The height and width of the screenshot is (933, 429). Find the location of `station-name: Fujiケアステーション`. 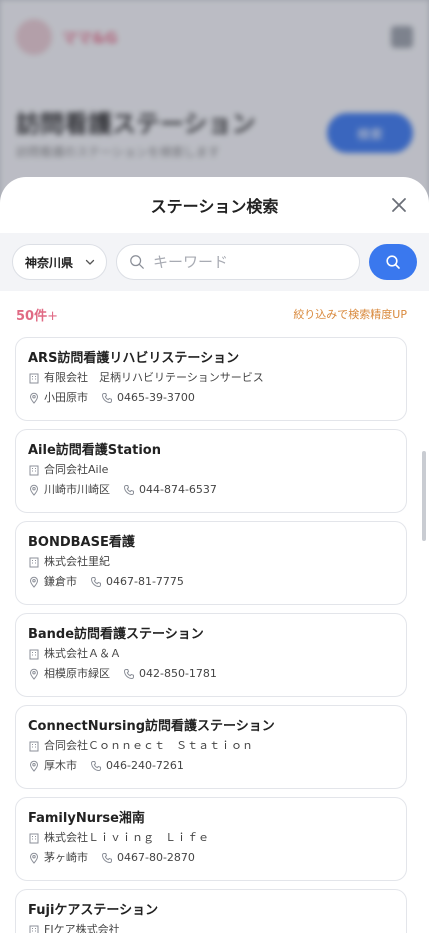

station-name: Fujiケアステーション is located at coordinates (93, 910).